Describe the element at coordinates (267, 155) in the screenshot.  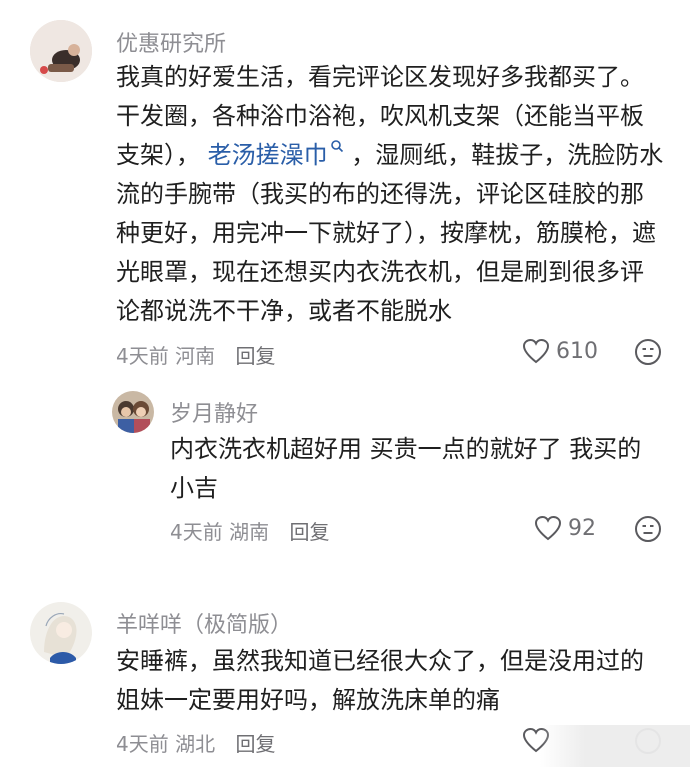
I see `product-link-label: 老汤搓澡巾` at that location.